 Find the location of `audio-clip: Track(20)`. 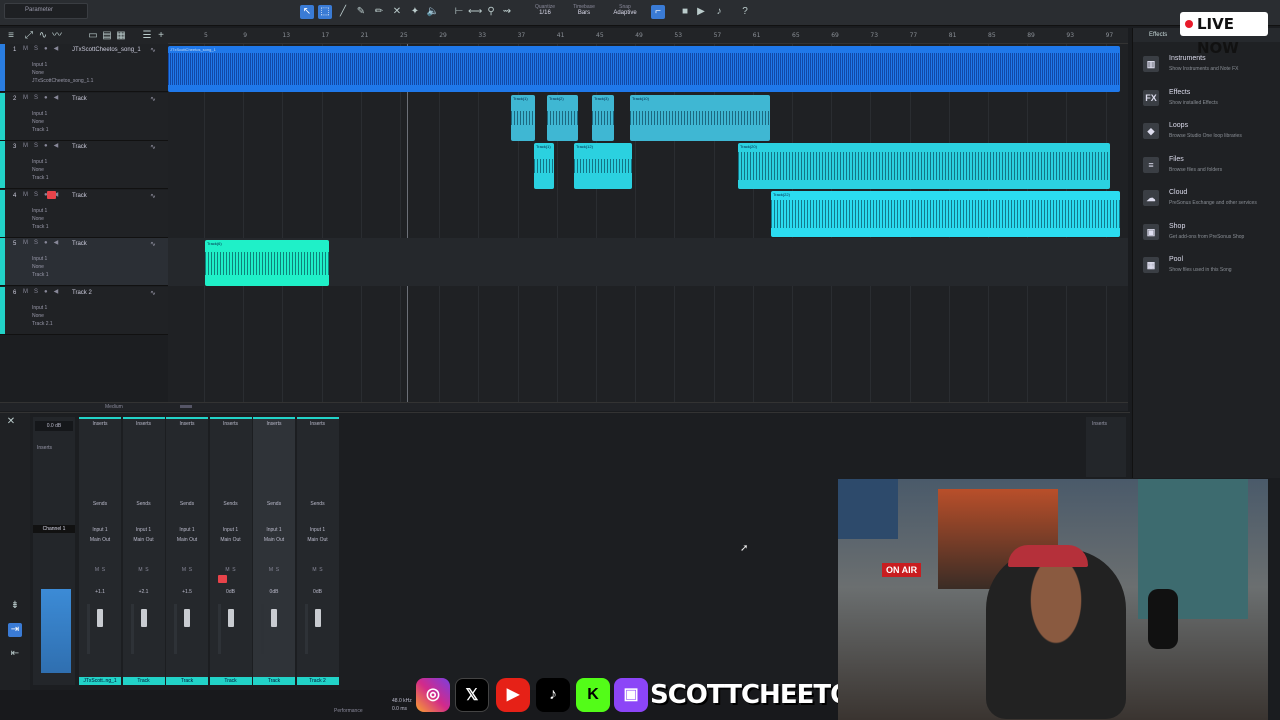

audio-clip: Track(20) is located at coordinates (924, 166).